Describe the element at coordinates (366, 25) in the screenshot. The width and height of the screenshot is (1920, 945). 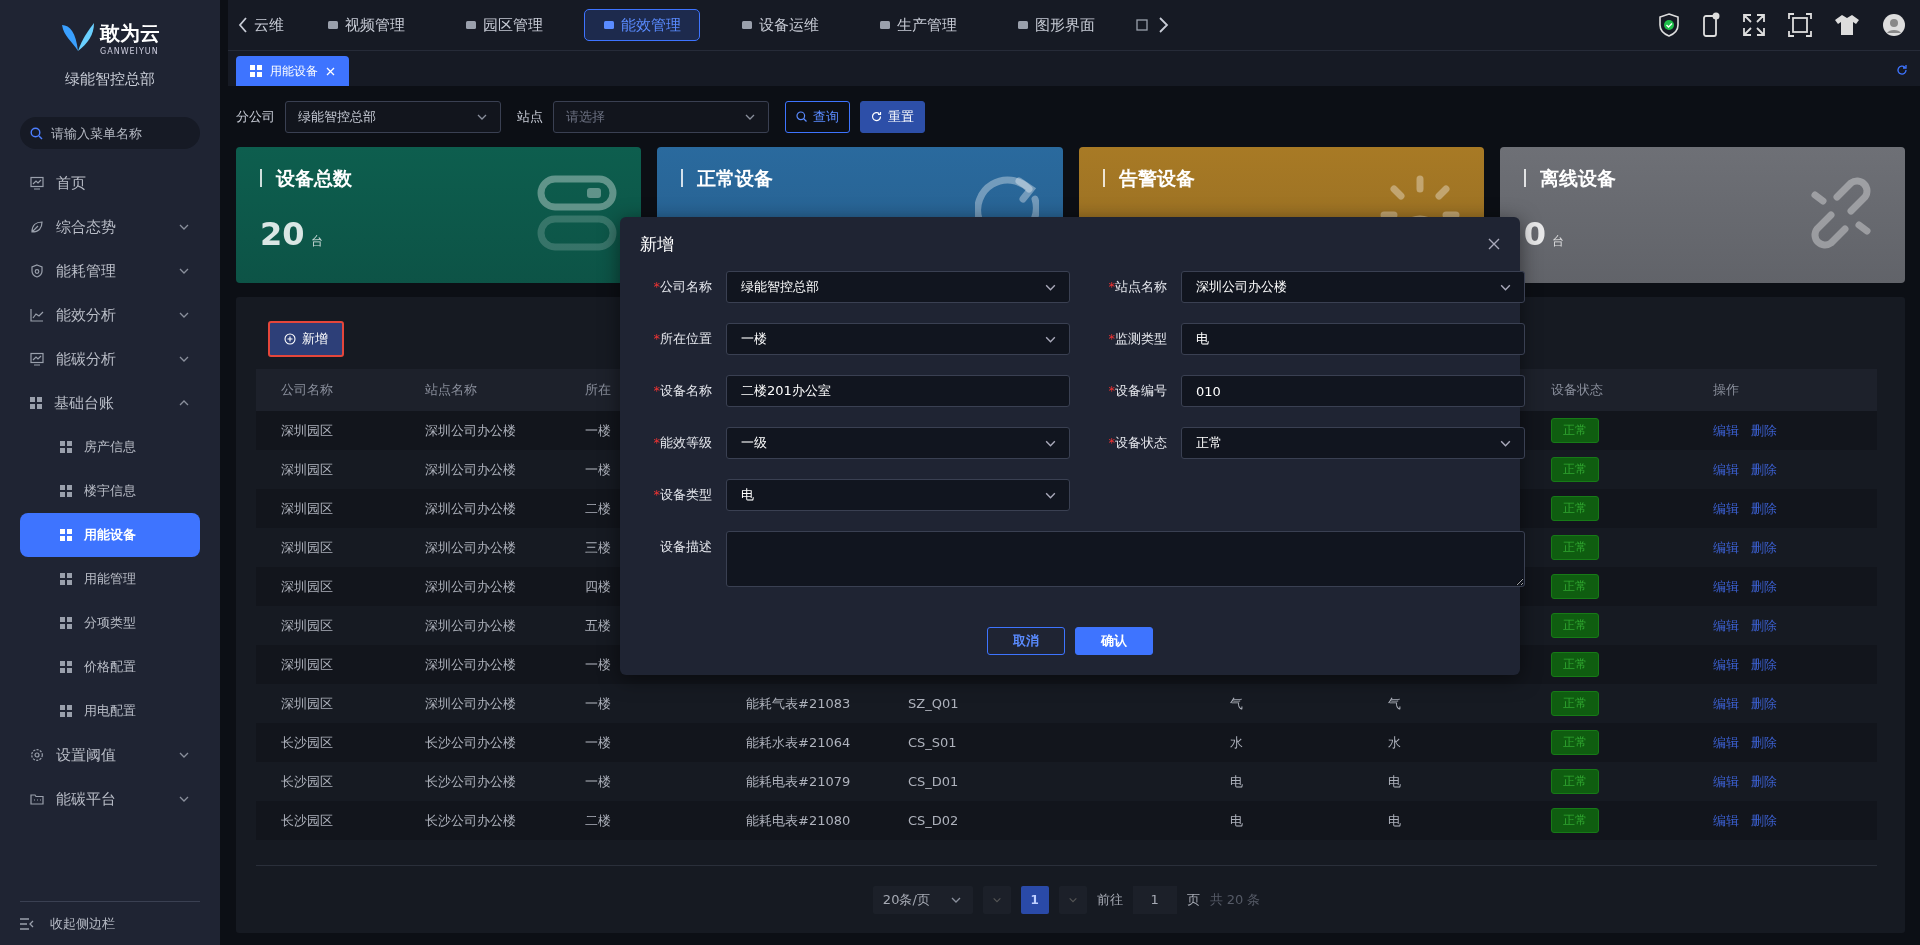
I see `nav-tab: 视频管理` at that location.